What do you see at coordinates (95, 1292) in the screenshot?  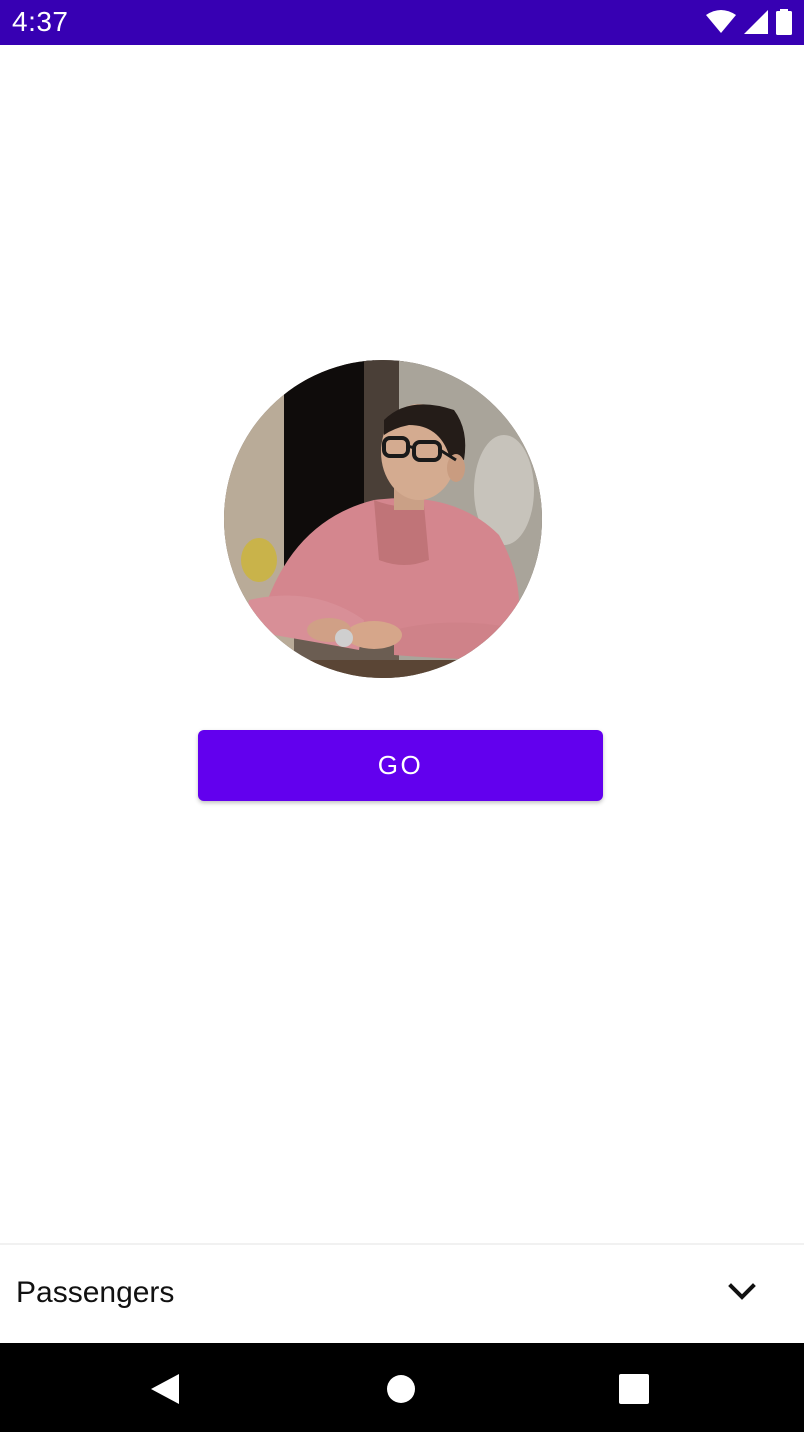 I see `passengers-label: Passengers` at bounding box center [95, 1292].